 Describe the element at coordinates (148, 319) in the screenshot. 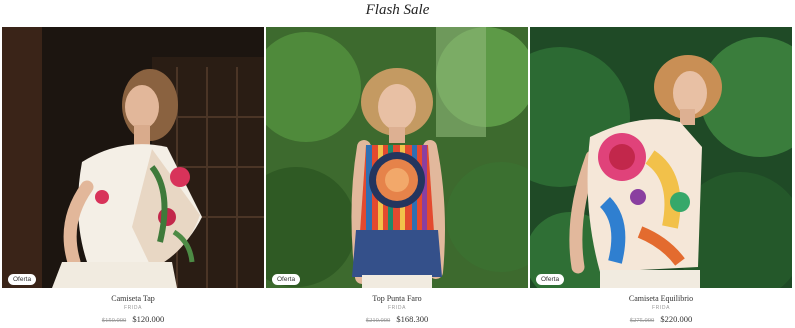

I see `sale-price: $120.000` at that location.